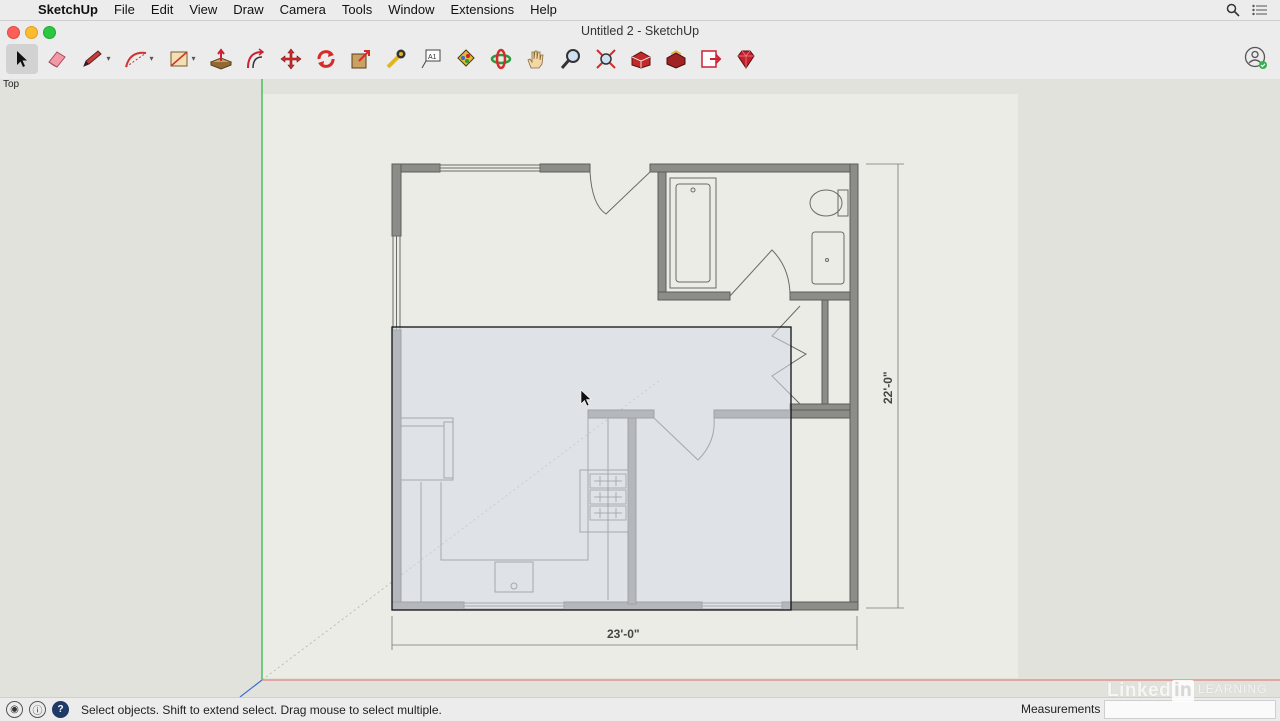 This screenshot has height=721, width=1280. I want to click on scale-icon, so click(360, 59).